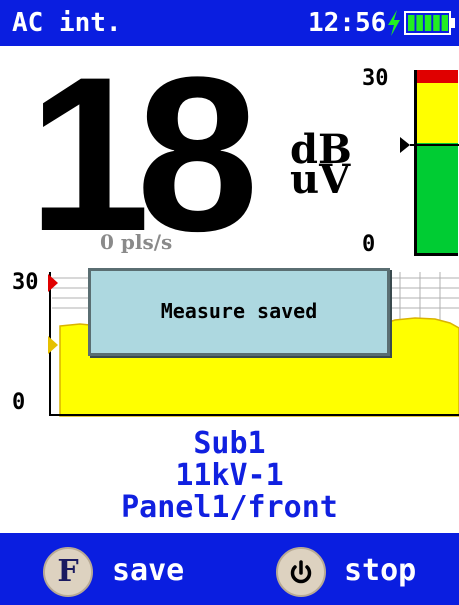 The width and height of the screenshot is (459, 605). What do you see at coordinates (375, 78) in the screenshot?
I see `level-max-label: 30` at bounding box center [375, 78].